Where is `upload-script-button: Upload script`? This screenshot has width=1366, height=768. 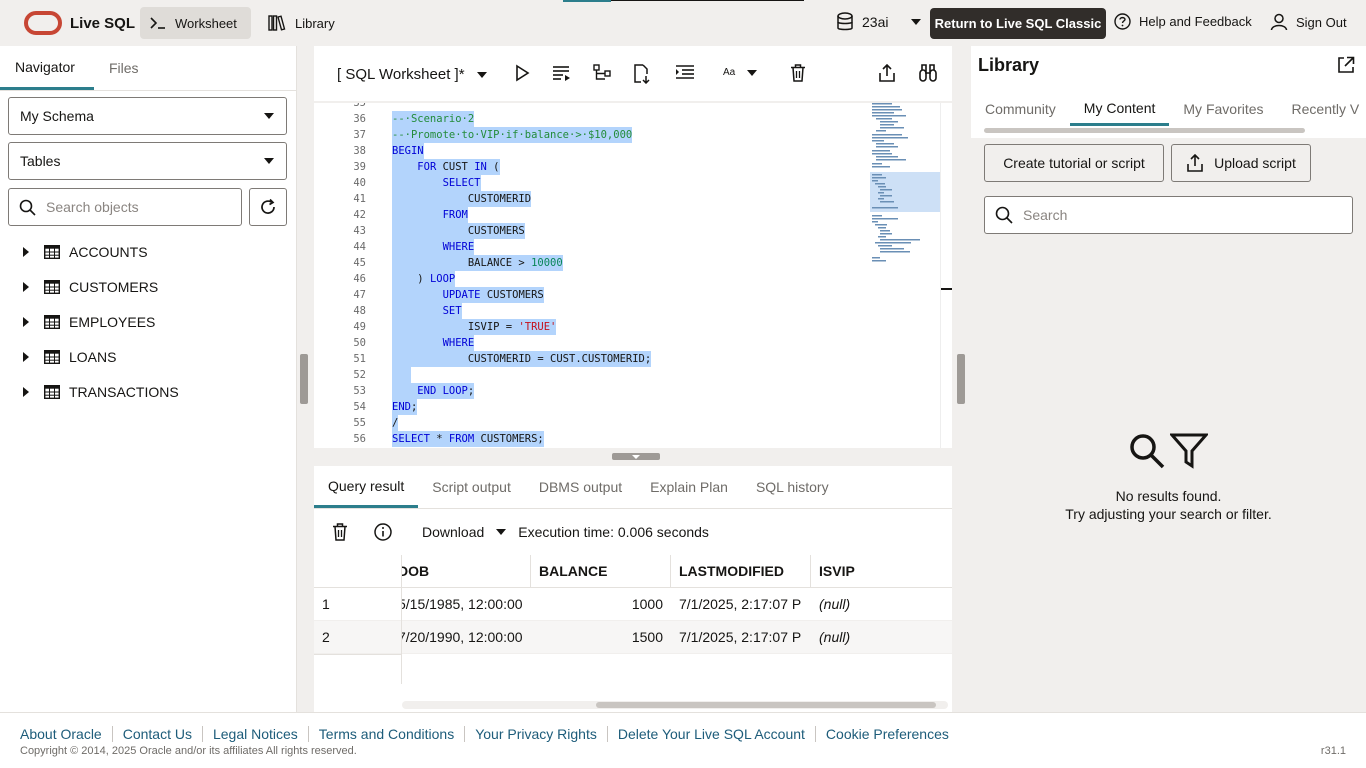 upload-script-button: Upload script is located at coordinates (1241, 163).